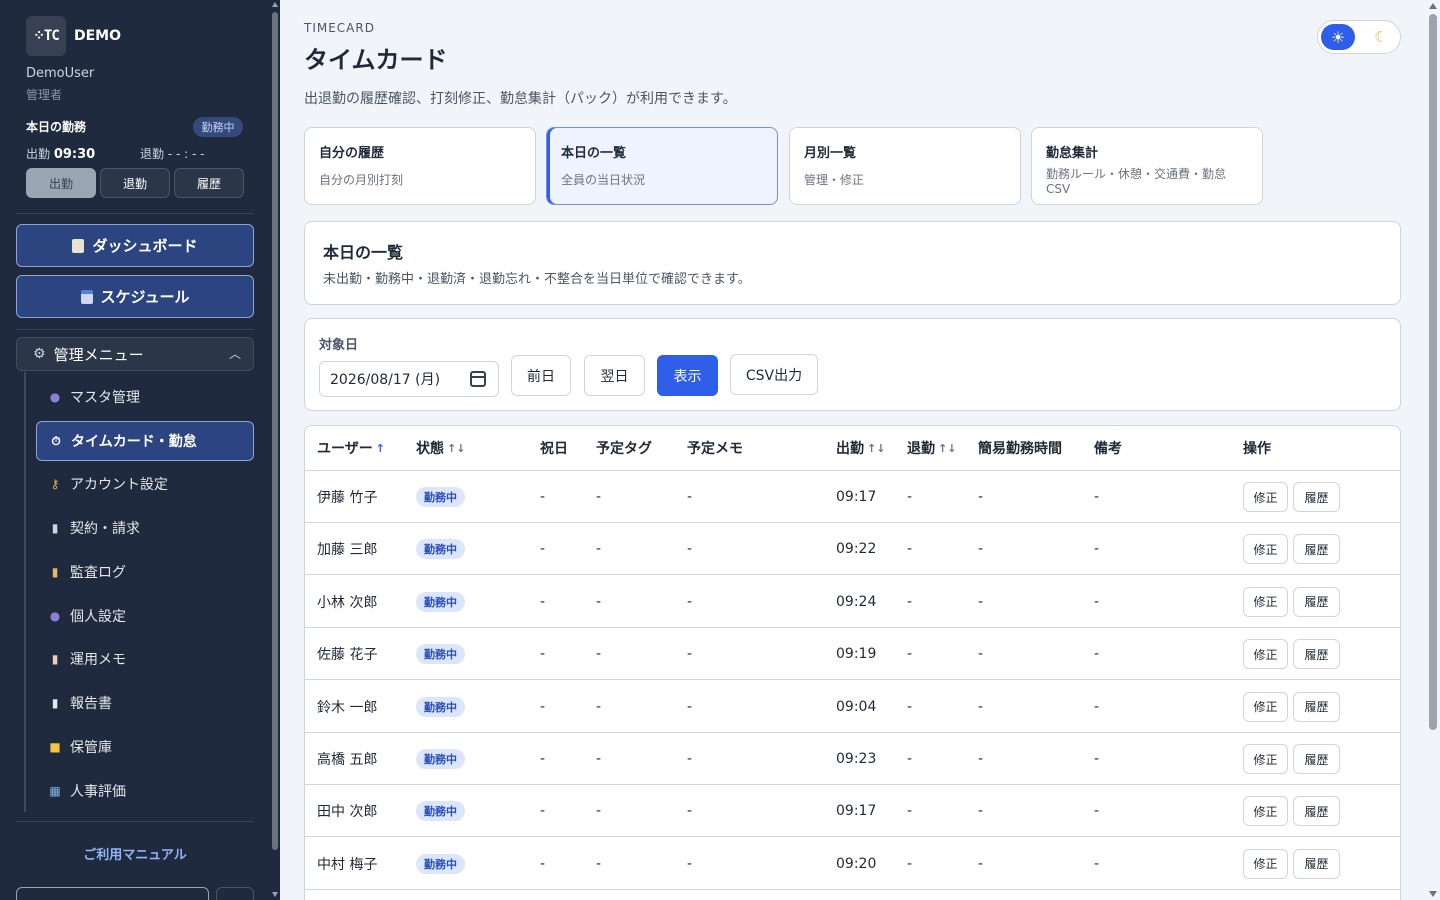 Image resolution: width=1440 pixels, height=900 pixels. What do you see at coordinates (662, 166) in the screenshot?
I see `tab-today-list: 本日の一覧 全員の当日状況` at bounding box center [662, 166].